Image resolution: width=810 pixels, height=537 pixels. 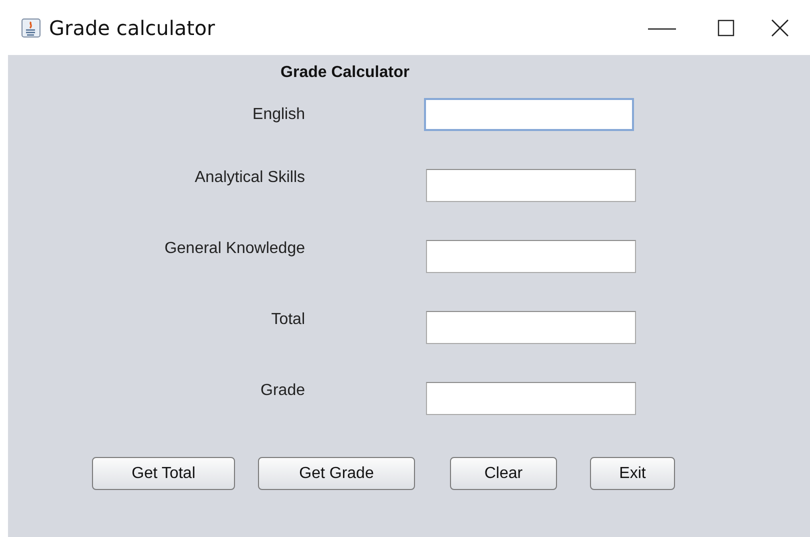 What do you see at coordinates (503, 473) in the screenshot?
I see `action-button: Clear` at bounding box center [503, 473].